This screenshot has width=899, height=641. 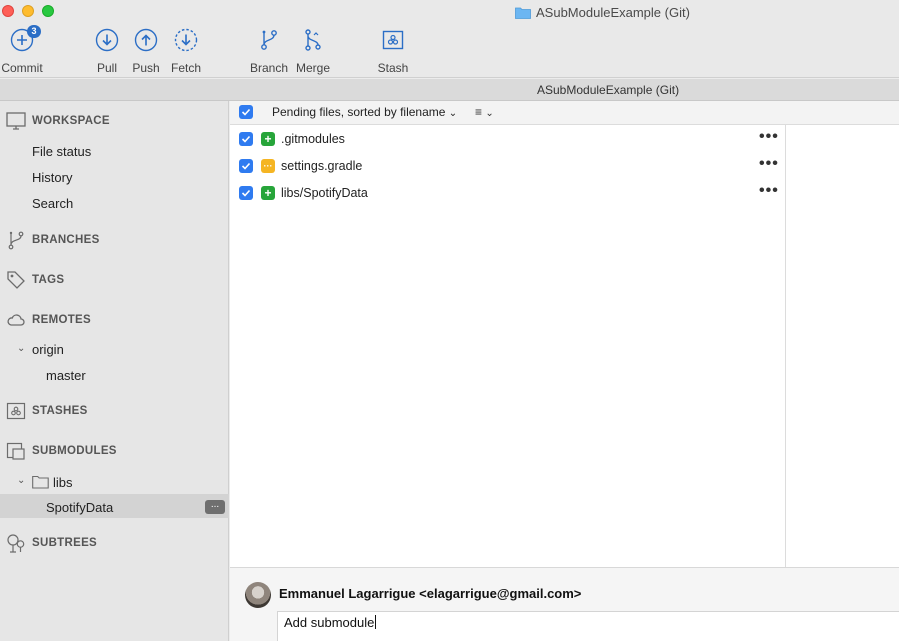 I want to click on monitor-icon, so click(x=16, y=121).